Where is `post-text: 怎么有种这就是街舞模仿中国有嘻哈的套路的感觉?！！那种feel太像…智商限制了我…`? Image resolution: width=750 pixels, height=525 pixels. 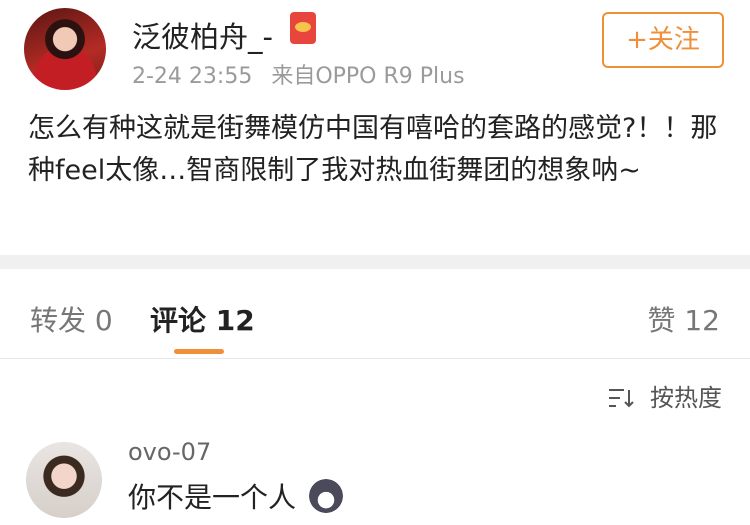
post-text: 怎么有种这就是街舞模仿中国有嘻哈的套路的感觉?！！那种feel太像…智商限制了我… is located at coordinates (373, 149).